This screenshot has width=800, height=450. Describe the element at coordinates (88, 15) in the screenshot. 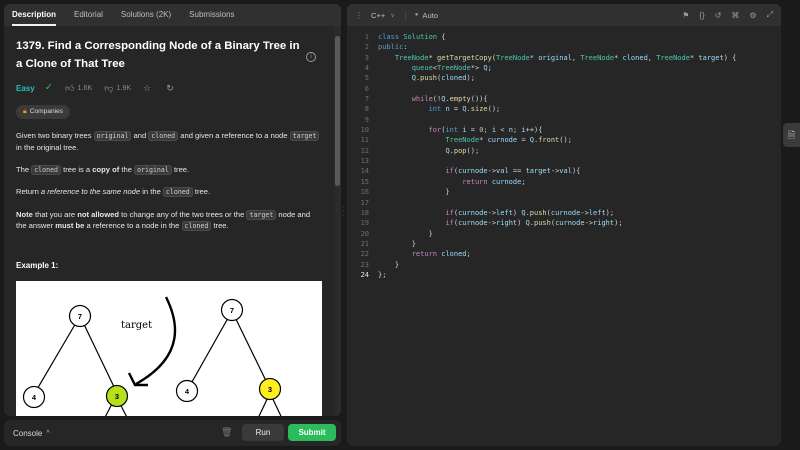

I see `tab-editorial: Editorial` at that location.